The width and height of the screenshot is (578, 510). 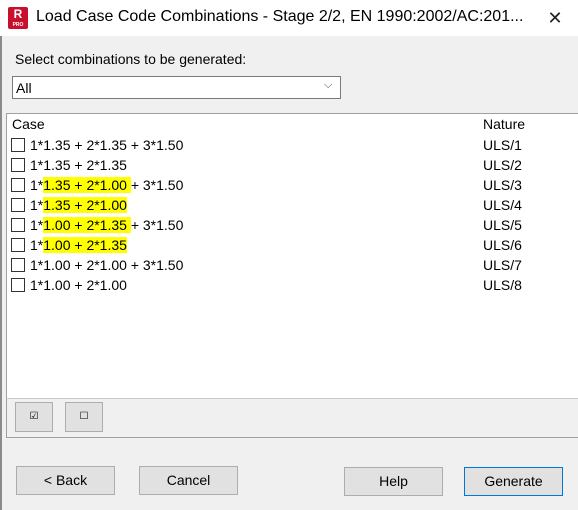 I want to click on case-formula: 1*1.35 + 2*1.00, so click(x=78, y=205).